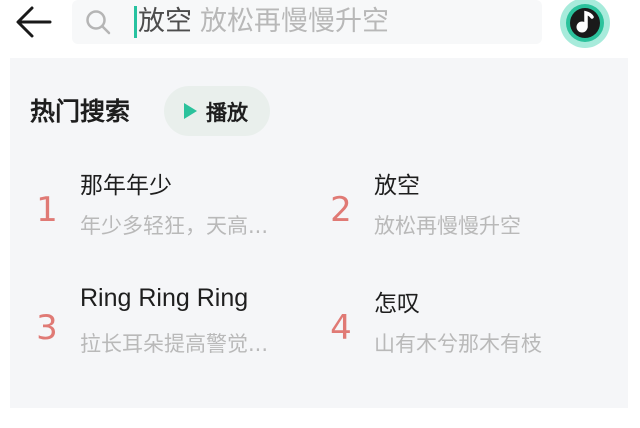  What do you see at coordinates (227, 113) in the screenshot?
I see `play-all-label: 播放` at bounding box center [227, 113].